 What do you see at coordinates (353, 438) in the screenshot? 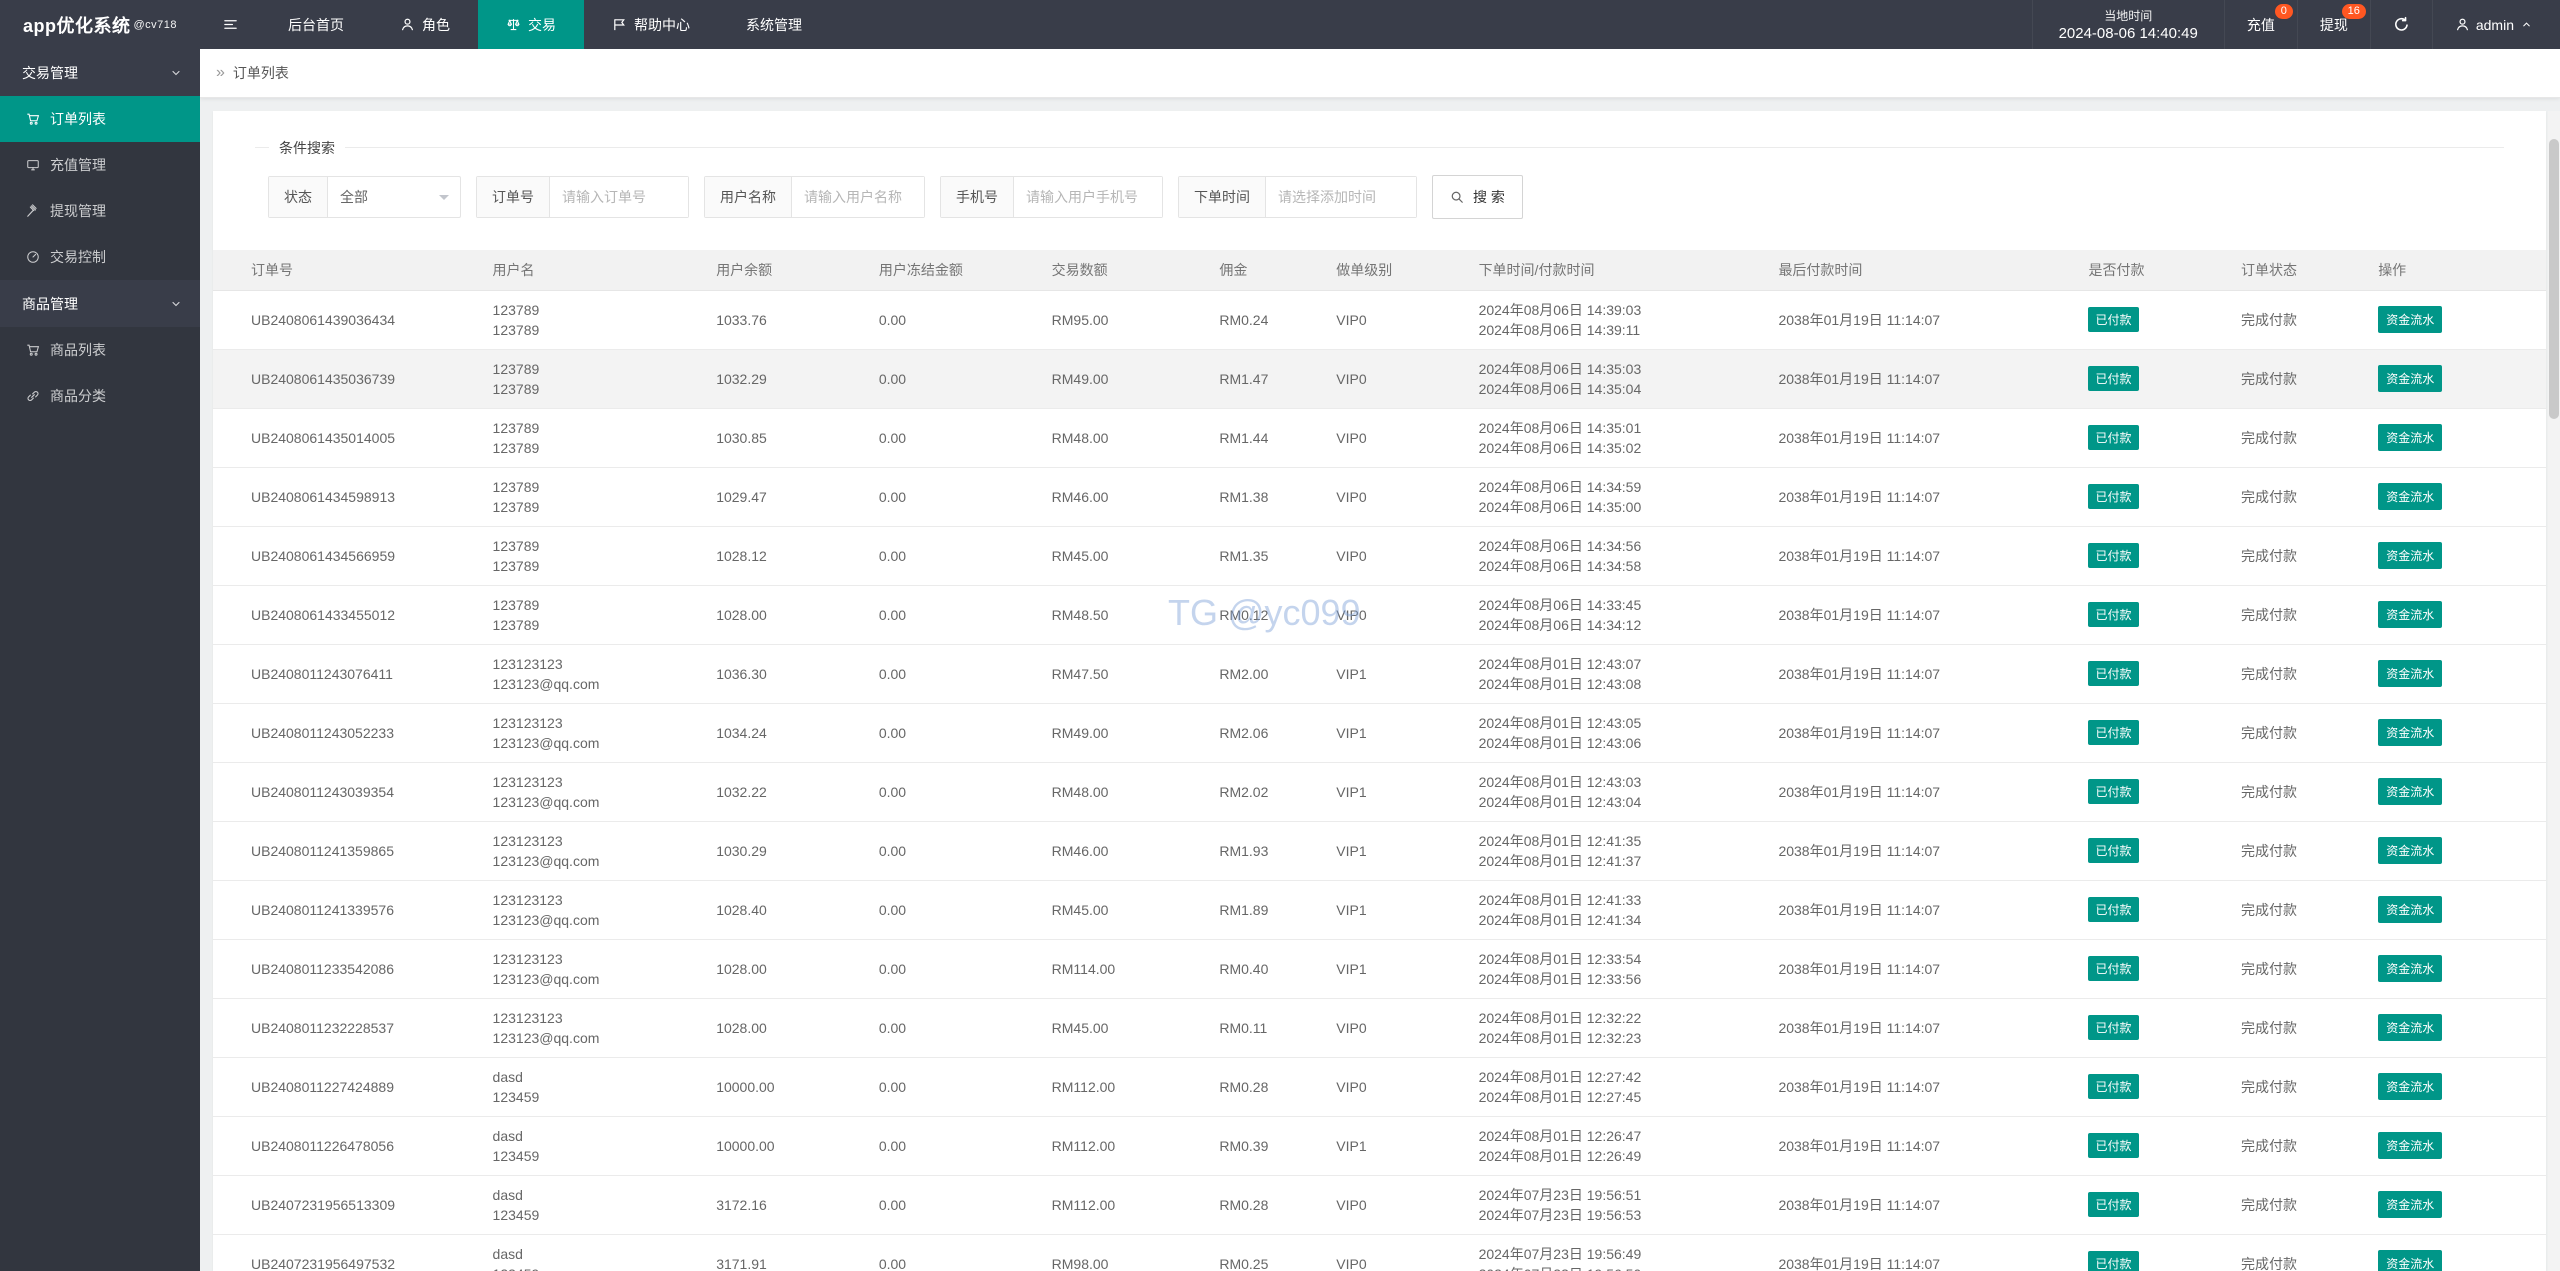
I see `order-no-cell: UB2408061435014005` at bounding box center [353, 438].